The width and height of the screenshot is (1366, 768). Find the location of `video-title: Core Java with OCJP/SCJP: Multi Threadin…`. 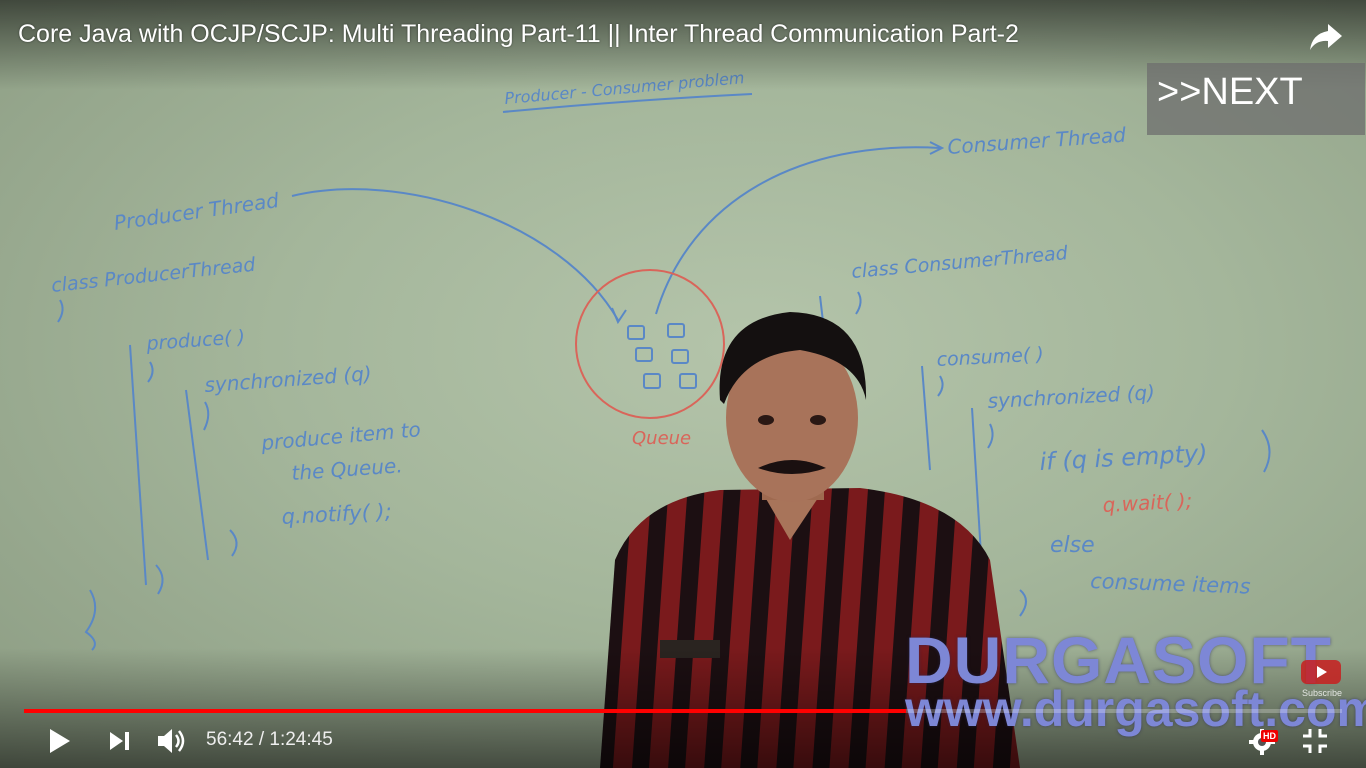

video-title: Core Java with OCJP/SCJP: Multi Threadin… is located at coordinates (518, 34).